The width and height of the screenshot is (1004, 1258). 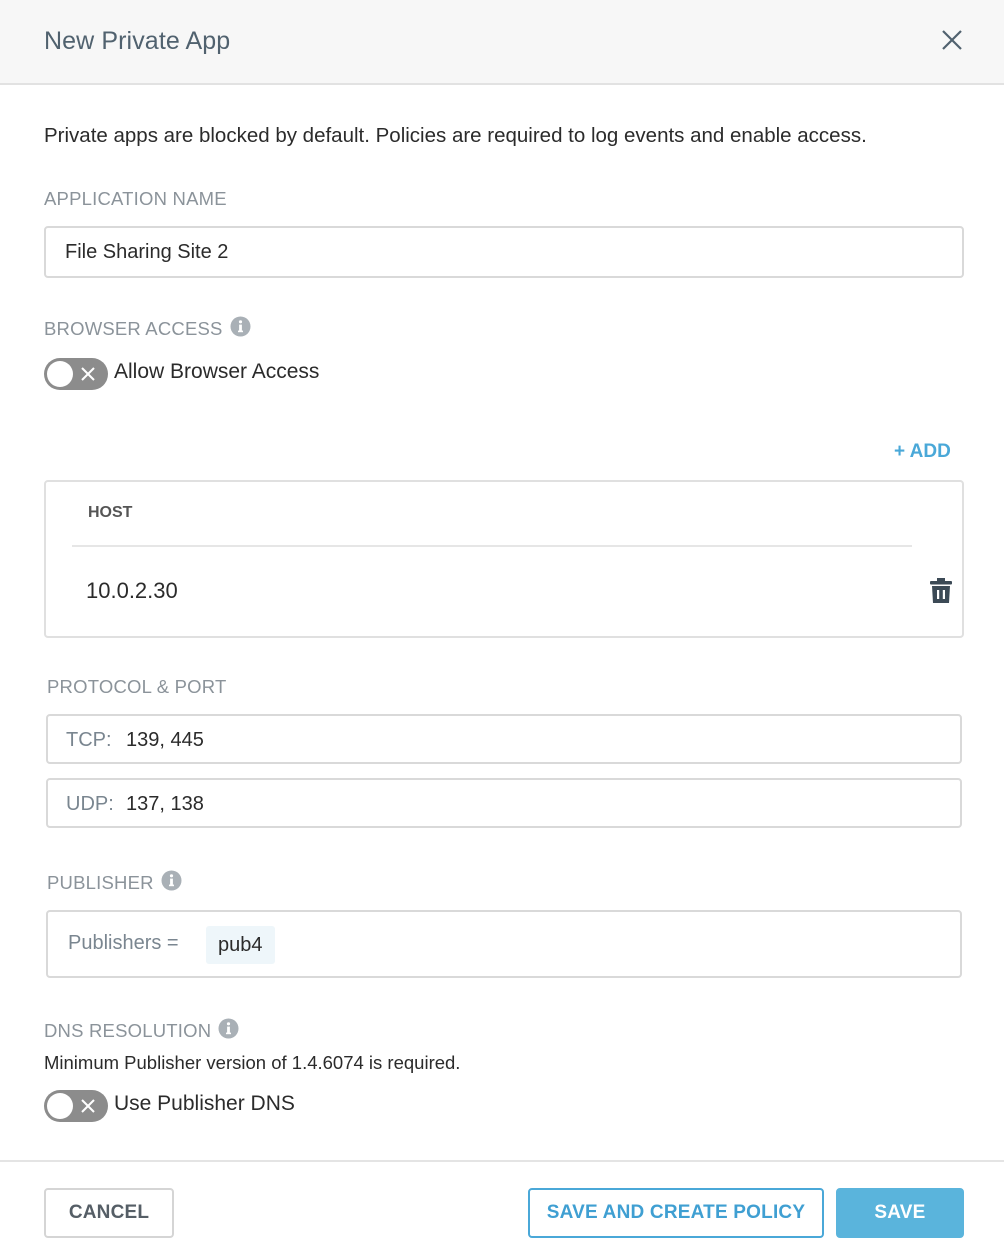 I want to click on host-row-value: 10.0.2.30, so click(x=132, y=591).